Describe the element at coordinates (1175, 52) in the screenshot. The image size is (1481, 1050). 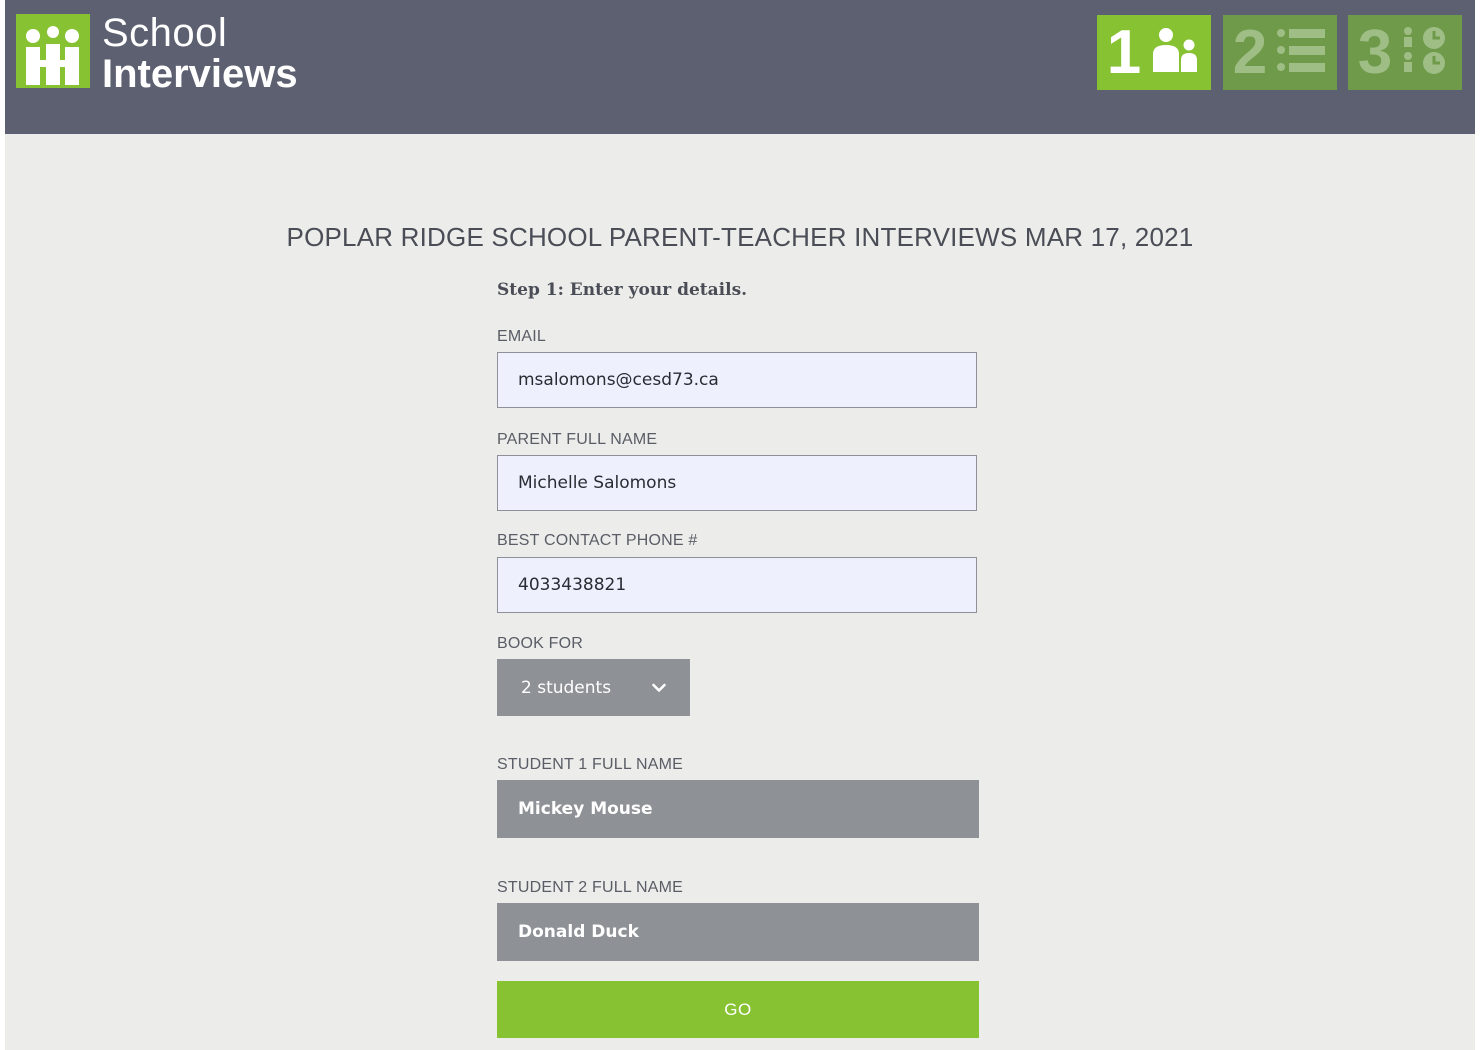
I see `people-icon` at that location.